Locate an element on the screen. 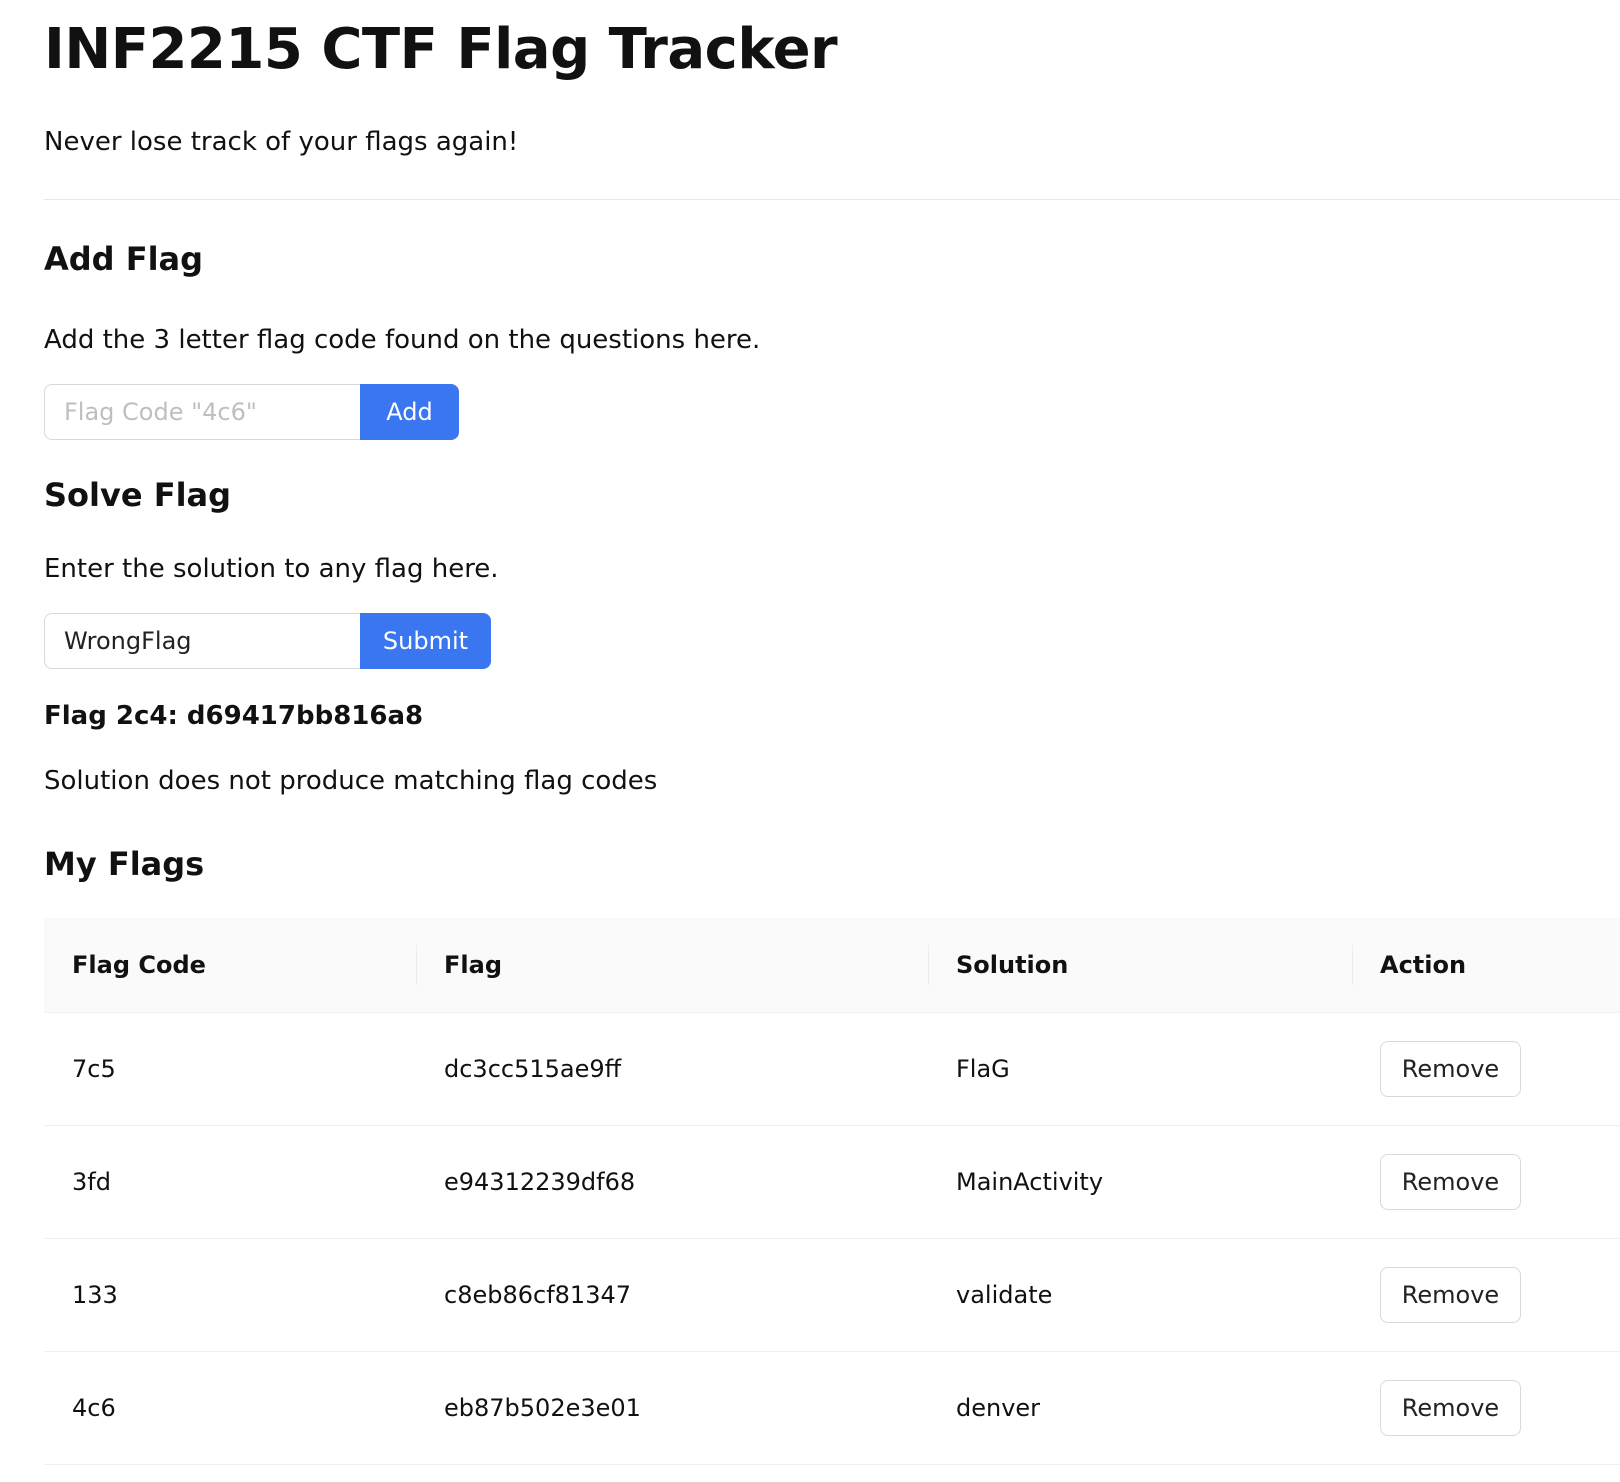 The width and height of the screenshot is (1620, 1482). submit-solution-button: Submit is located at coordinates (425, 641).